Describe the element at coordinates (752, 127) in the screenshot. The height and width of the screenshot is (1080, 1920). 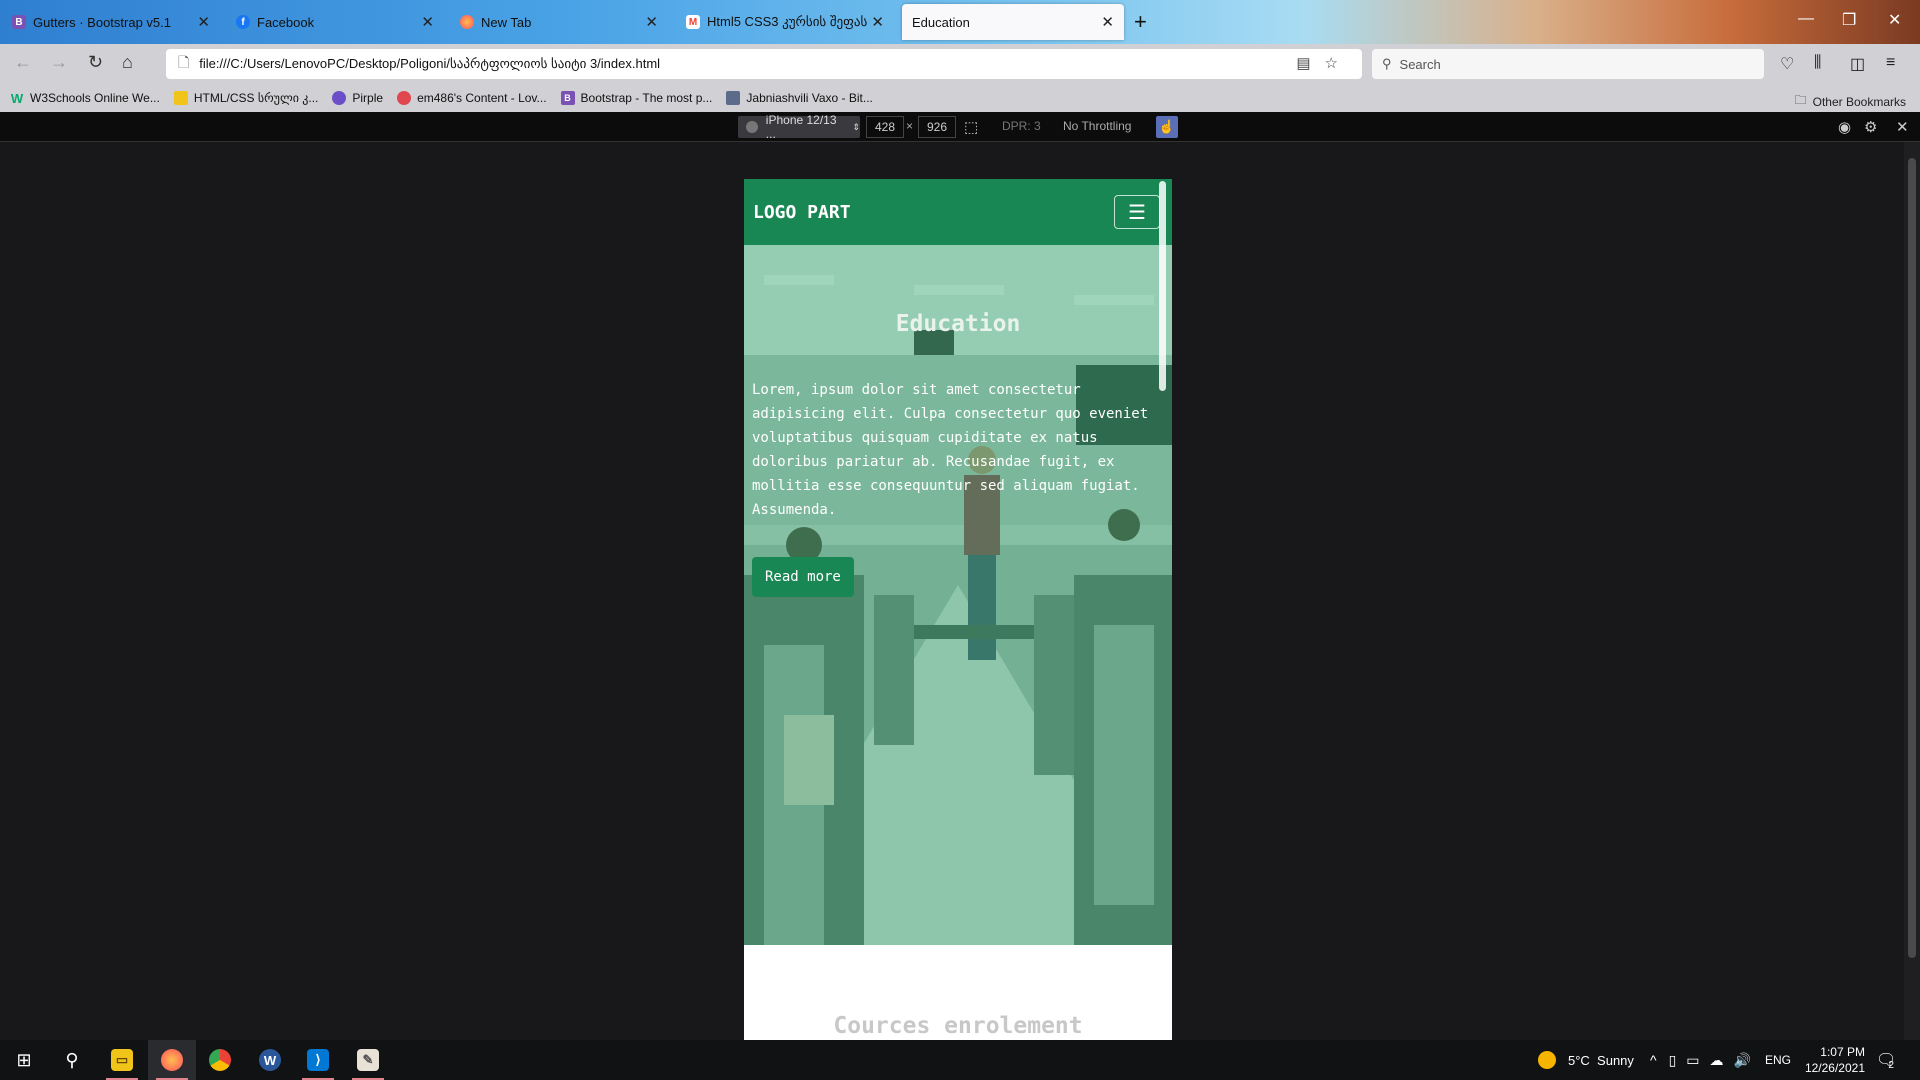
I see `device-icon` at that location.